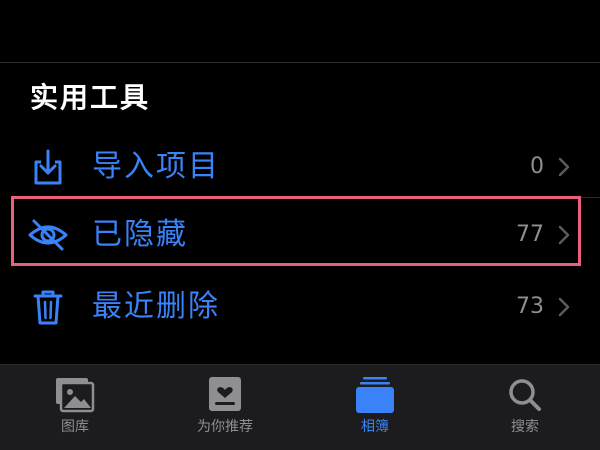 The width and height of the screenshot is (600, 450). What do you see at coordinates (225, 395) in the screenshot?
I see `for-you-icon` at bounding box center [225, 395].